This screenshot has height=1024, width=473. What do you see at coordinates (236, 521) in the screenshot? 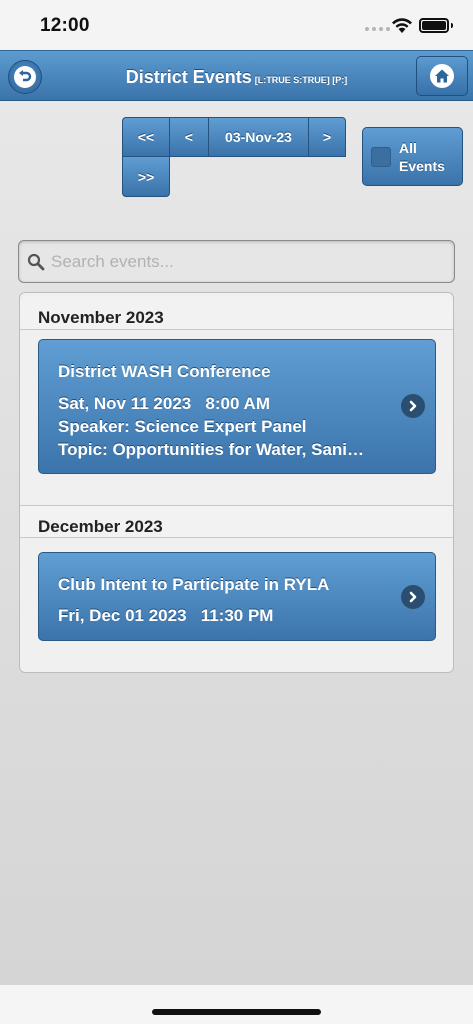
I see `list-divider-december: December 2023` at bounding box center [236, 521].